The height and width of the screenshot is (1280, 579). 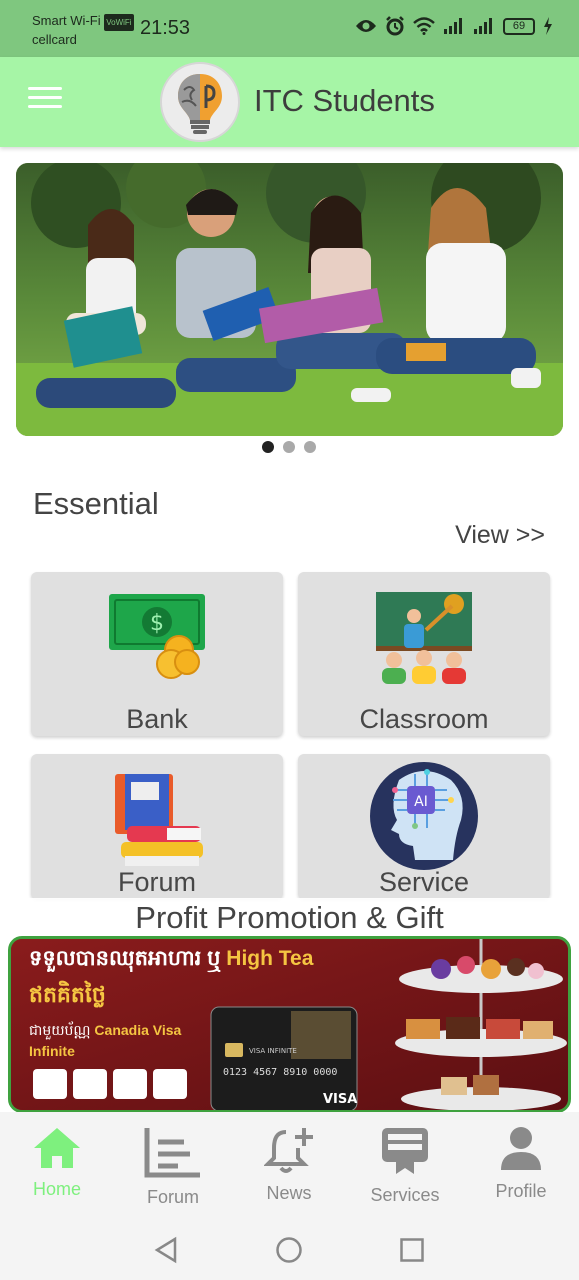 I want to click on hamburger-menu-button, so click(x=45, y=102).